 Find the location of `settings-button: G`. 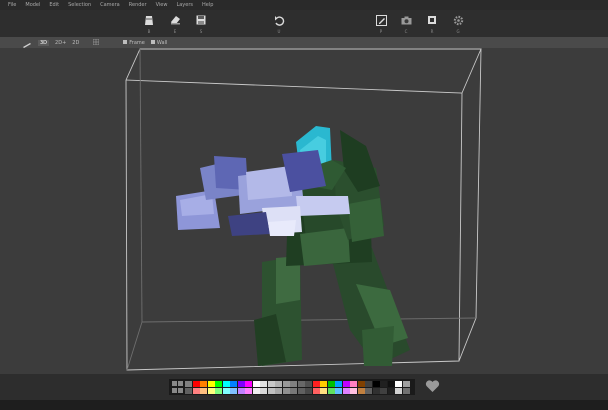

settings-button: G is located at coordinates (458, 25).